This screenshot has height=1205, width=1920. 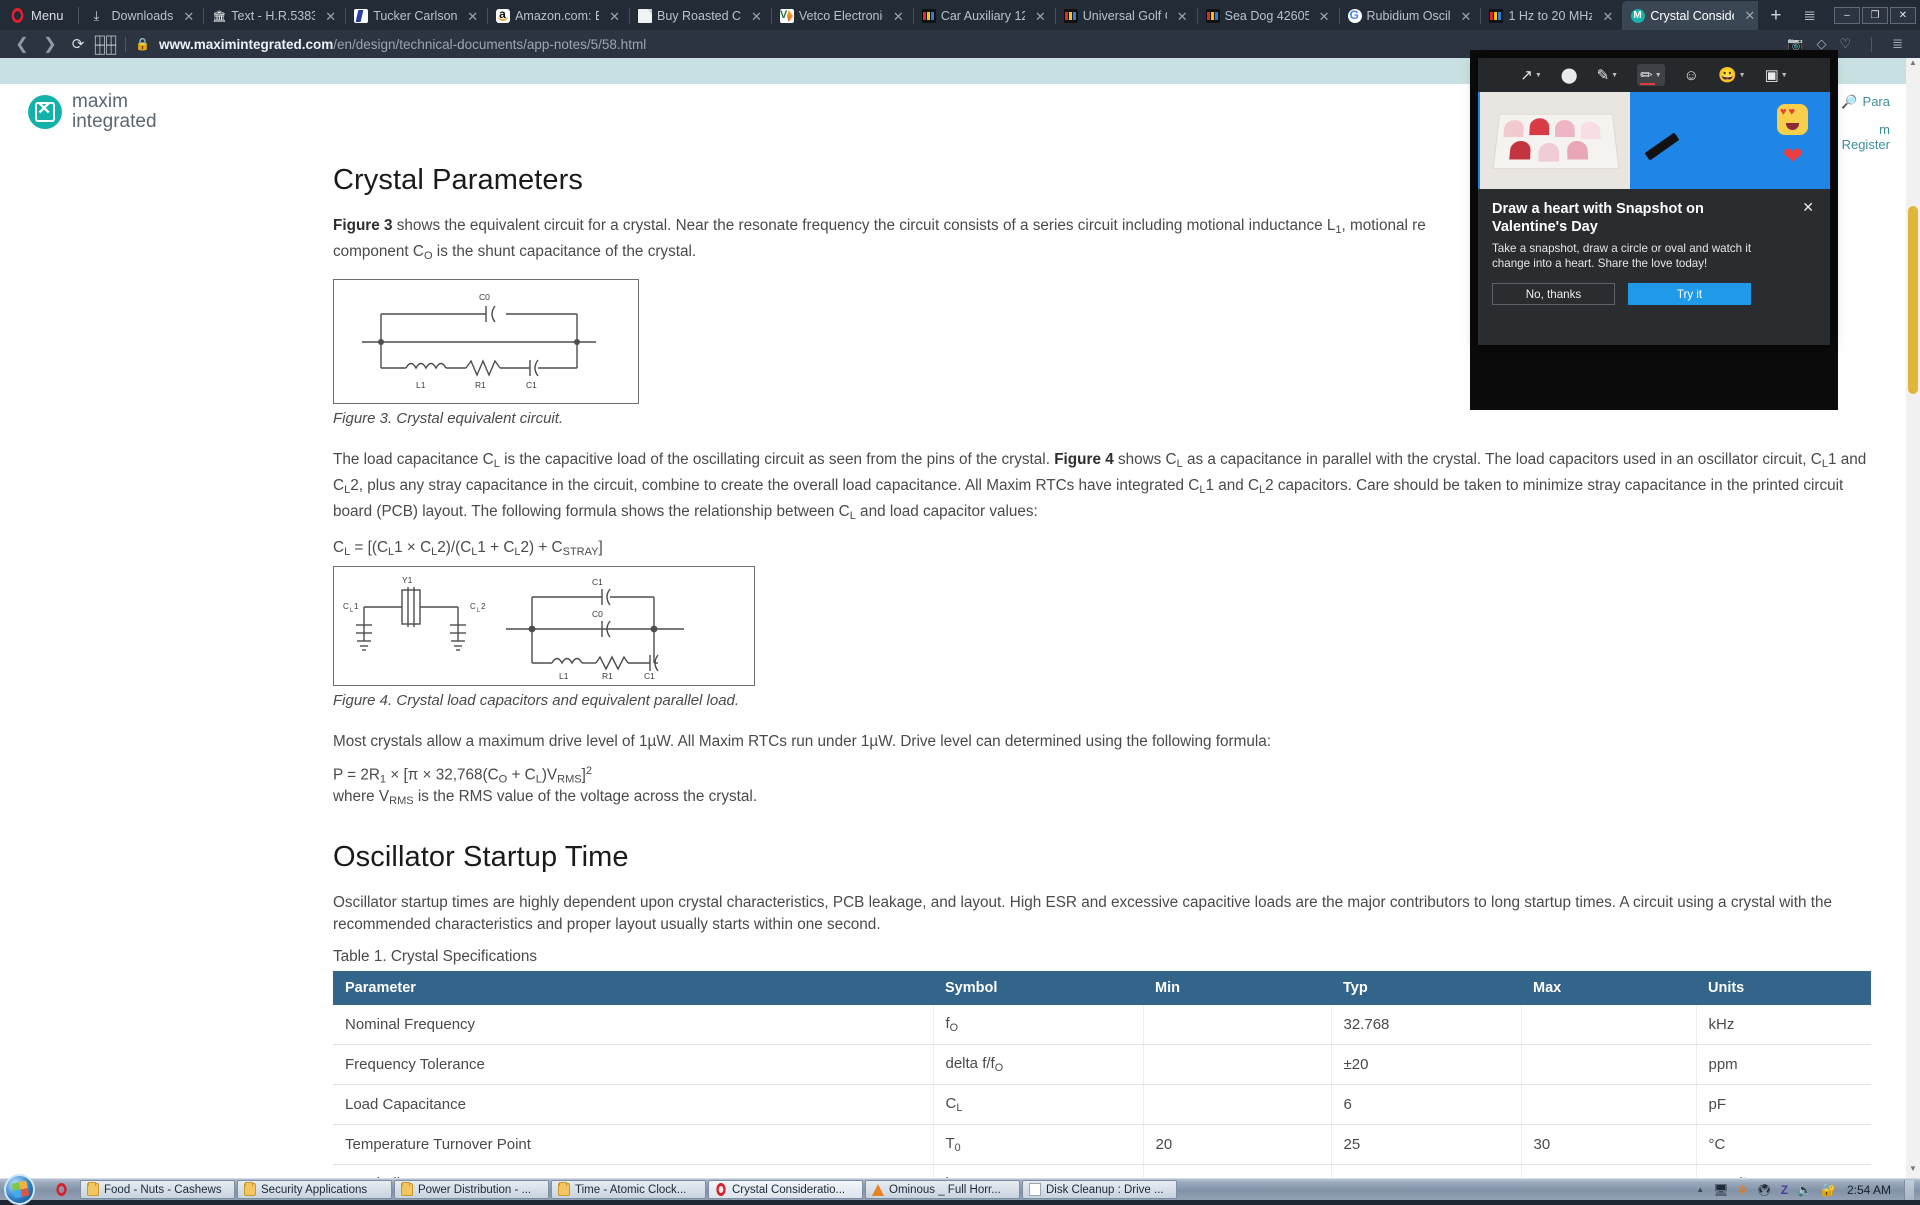 What do you see at coordinates (1763, 1190) in the screenshot?
I see `display-icon: 🖲` at bounding box center [1763, 1190].